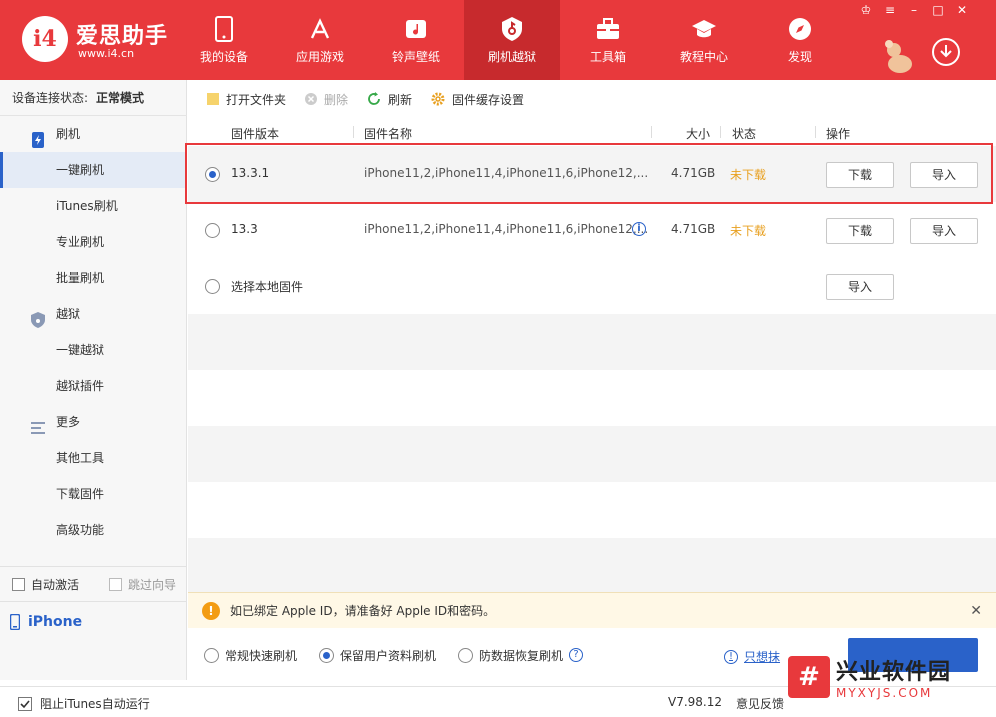  Describe the element at coordinates (38, 317) in the screenshot. I see `shield-icon` at that location.